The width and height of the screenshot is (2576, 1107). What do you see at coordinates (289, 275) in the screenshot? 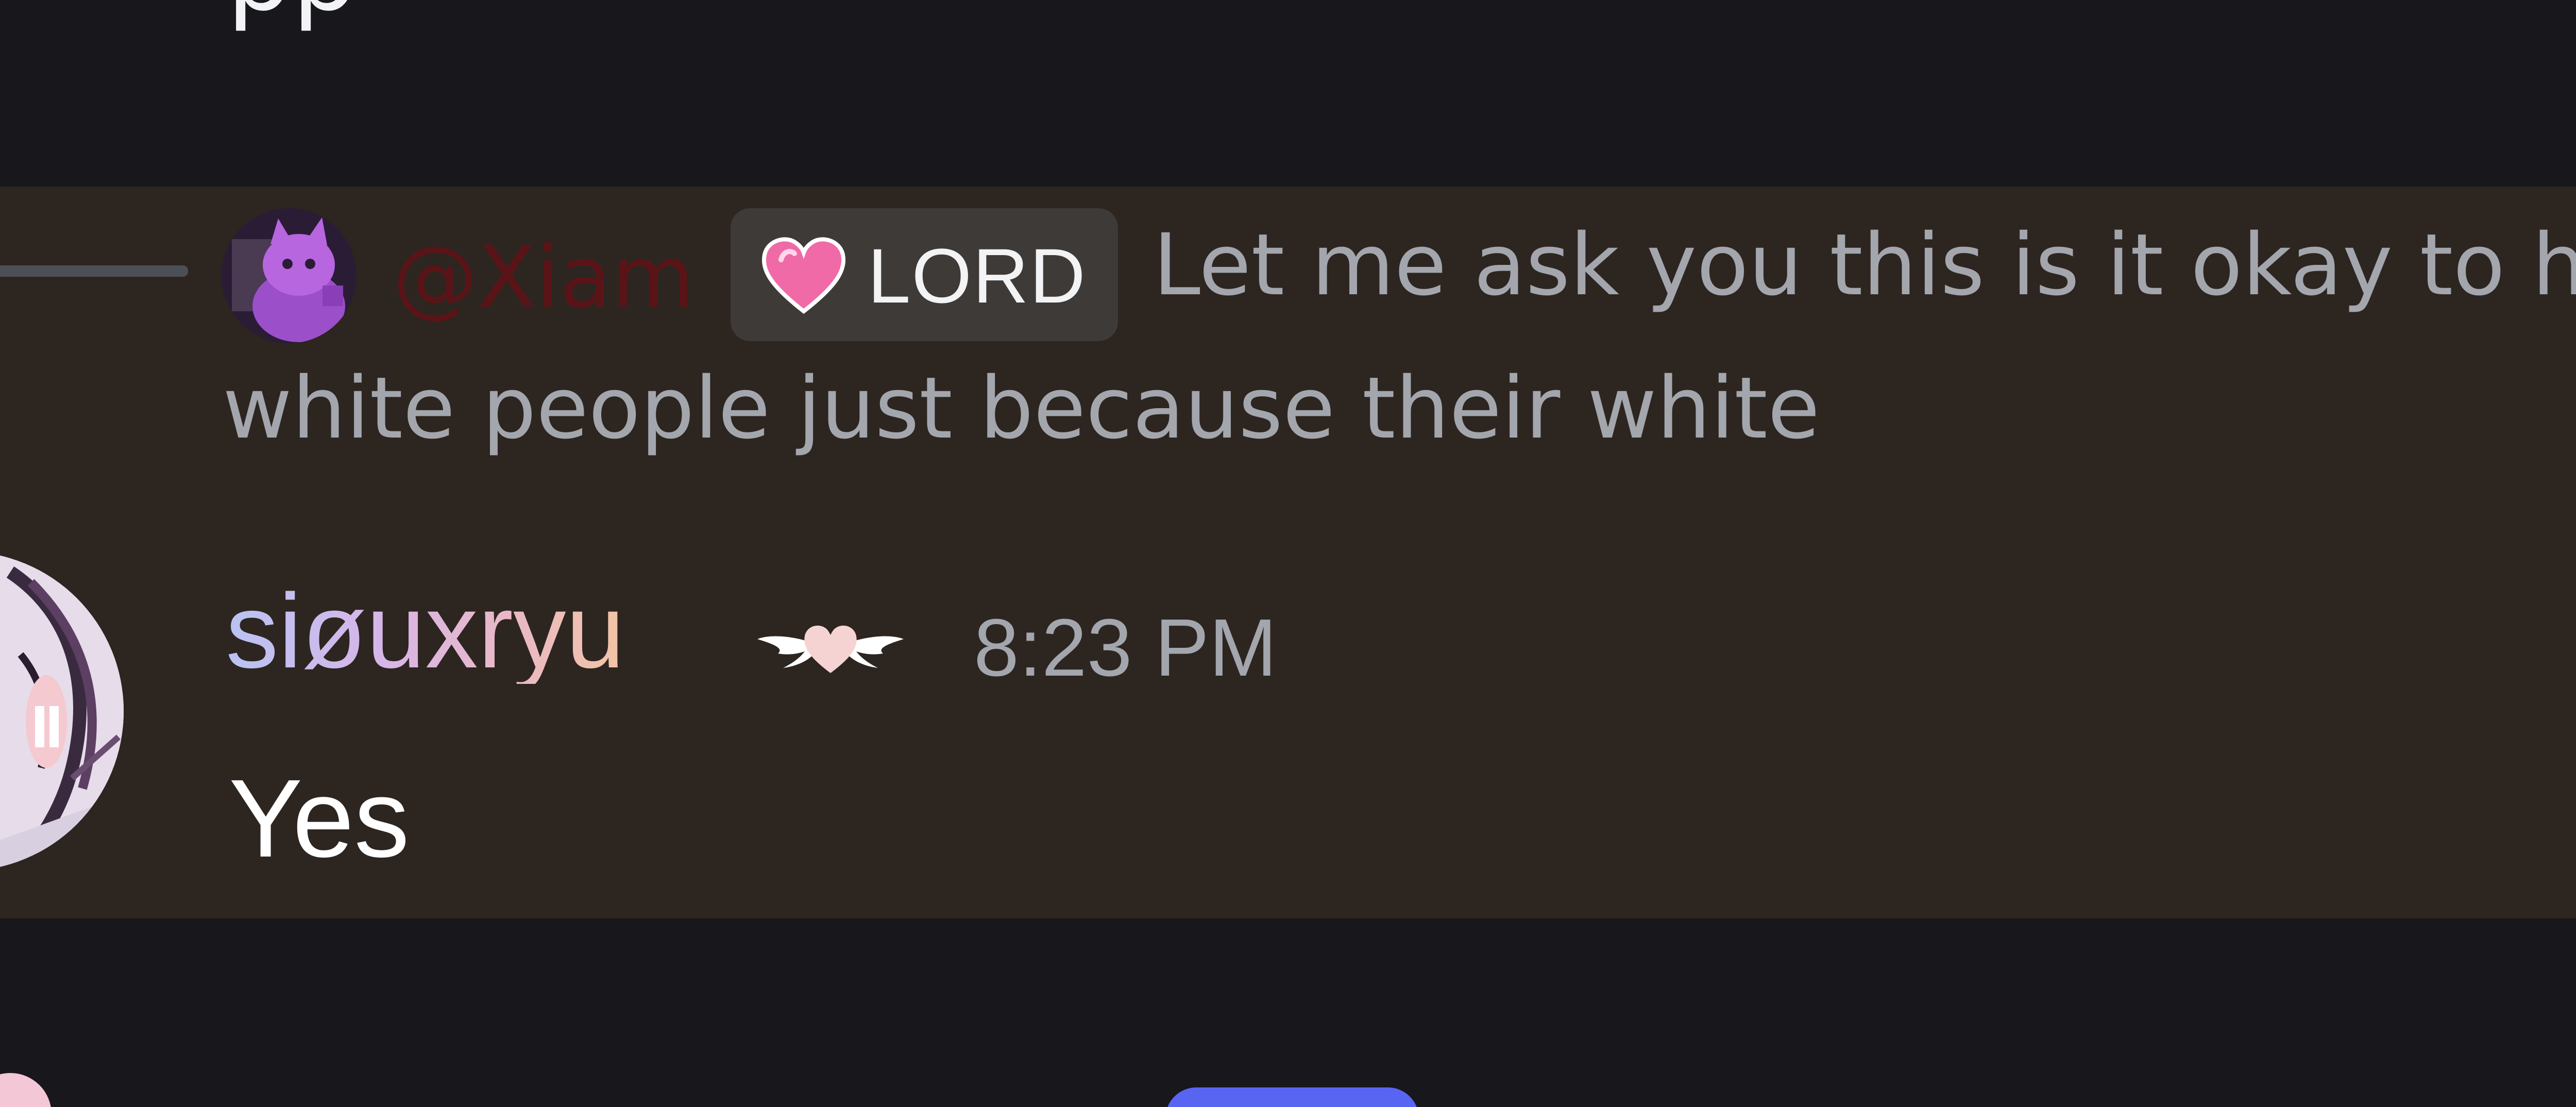
I see `reply-author-avatar` at bounding box center [289, 275].